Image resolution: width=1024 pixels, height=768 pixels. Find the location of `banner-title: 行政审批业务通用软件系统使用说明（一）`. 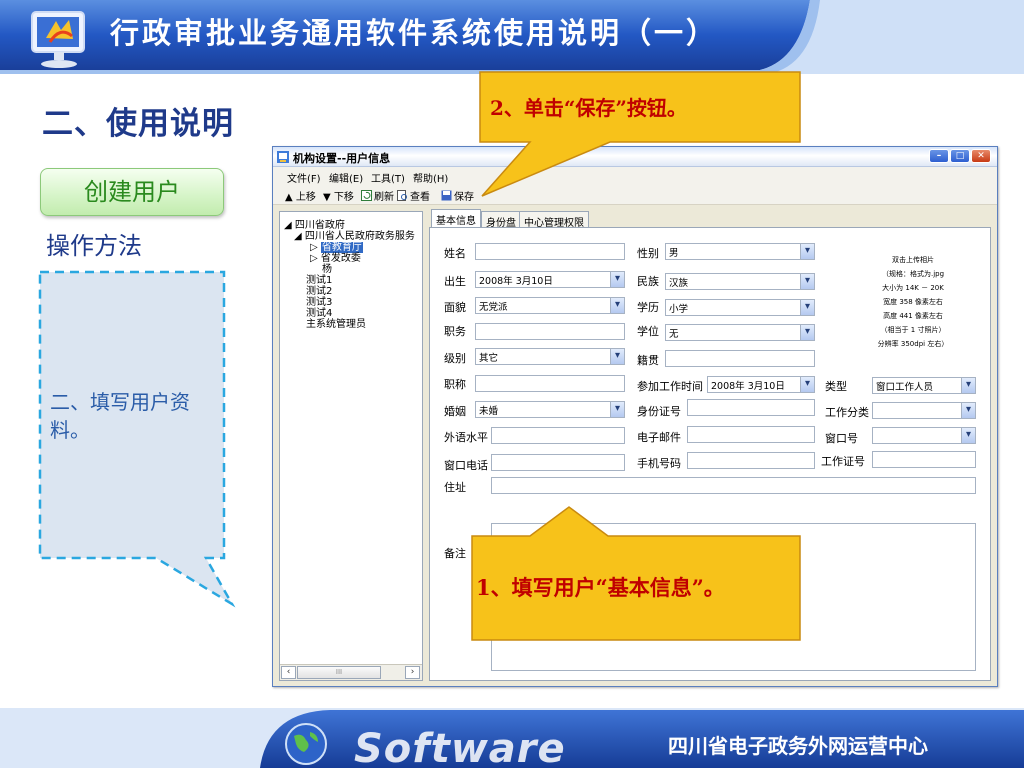

banner-title: 行政审批业务通用软件系统使用说明（一） is located at coordinates (414, 33).